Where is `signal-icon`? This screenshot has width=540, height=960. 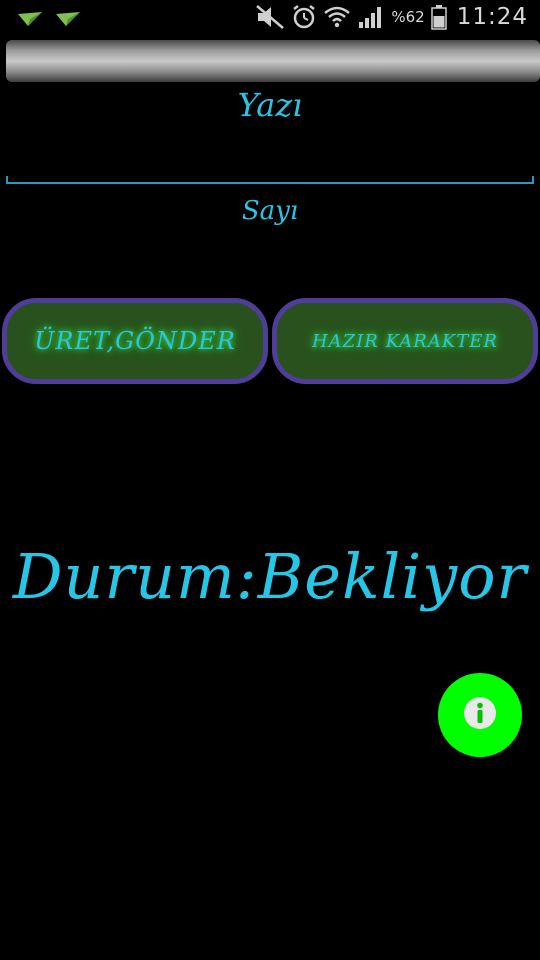
signal-icon is located at coordinates (371, 17).